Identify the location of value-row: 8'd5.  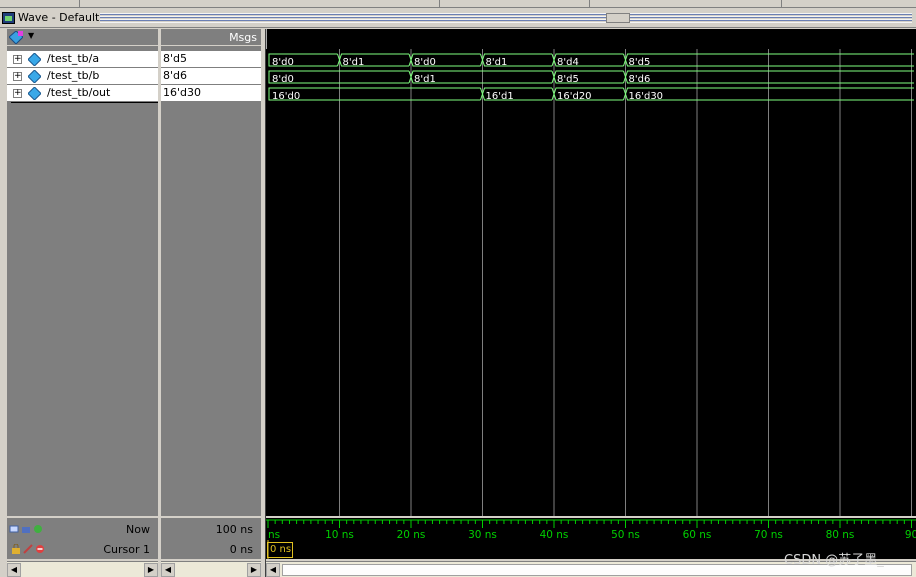
(211, 59).